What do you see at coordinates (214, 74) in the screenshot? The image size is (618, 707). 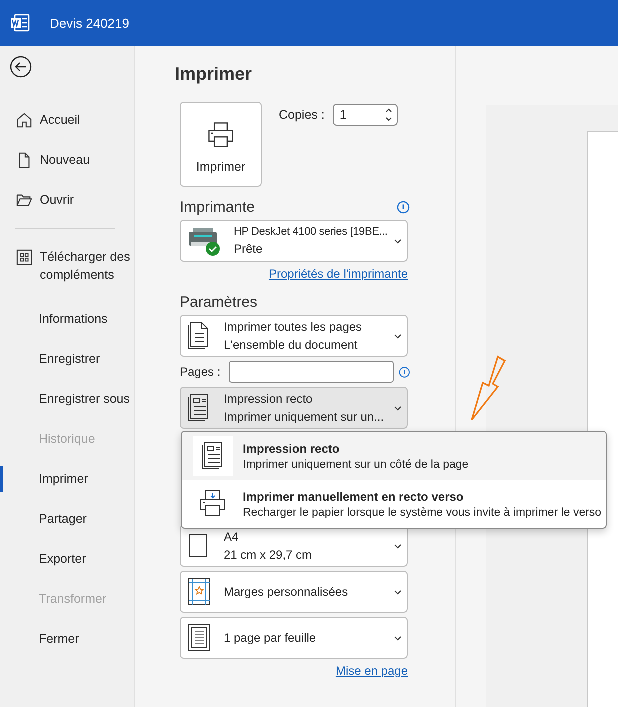 I see `page-heading: Imprimer` at bounding box center [214, 74].